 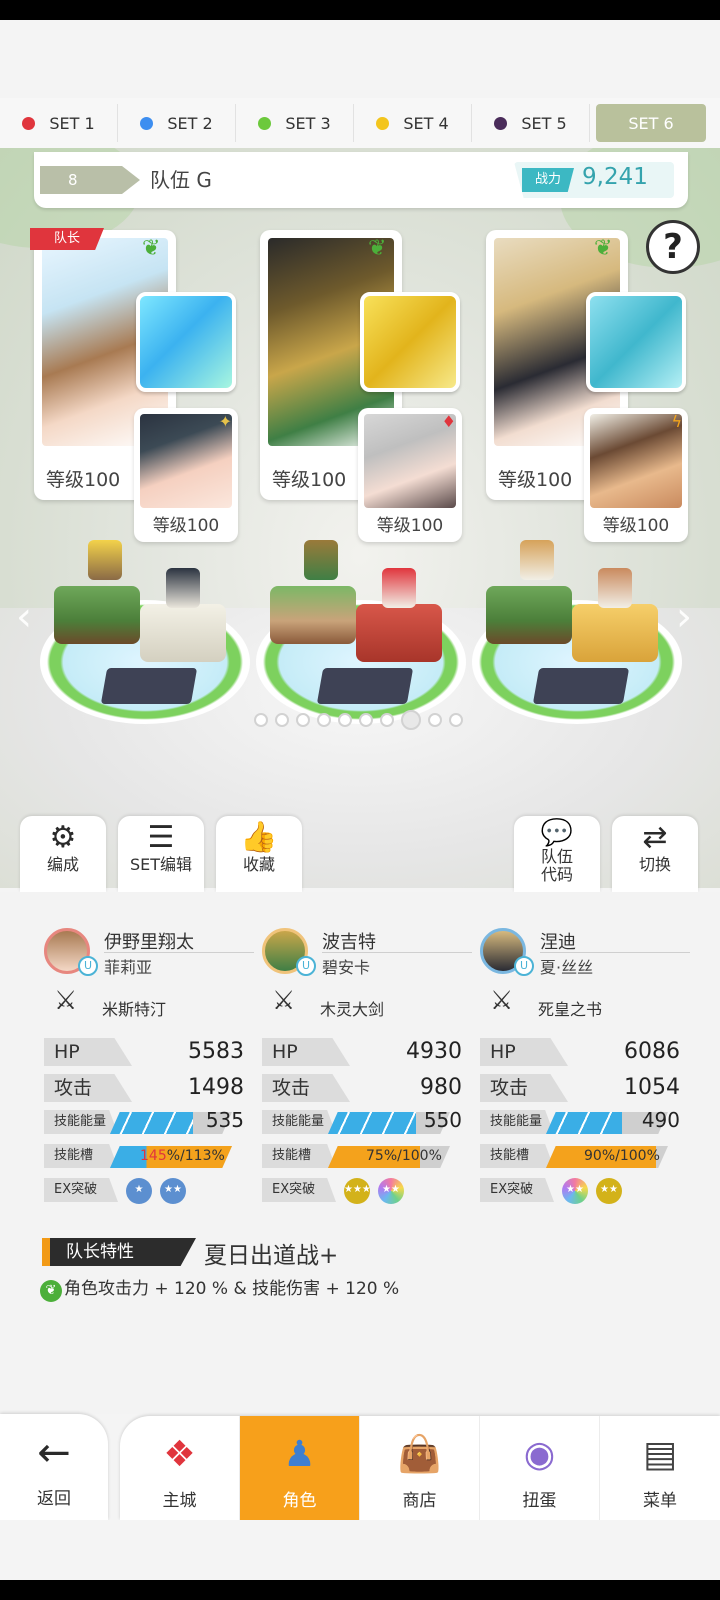 I want to click on leader-skill-description: ❦ 角色攻击力 + 120 % & 技能伤害 + 120 %, so click(x=219, y=1288).